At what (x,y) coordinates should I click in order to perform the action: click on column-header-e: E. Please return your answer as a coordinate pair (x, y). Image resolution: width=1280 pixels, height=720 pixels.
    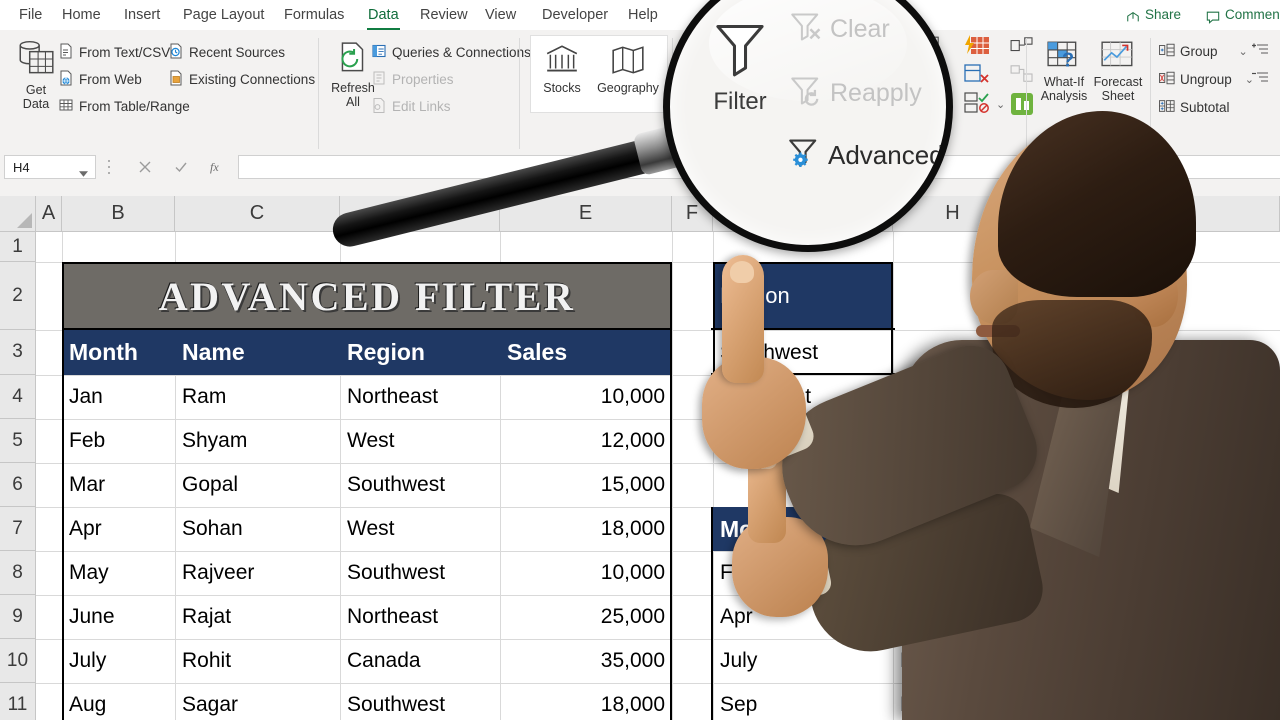
    Looking at the image, I should click on (586, 214).